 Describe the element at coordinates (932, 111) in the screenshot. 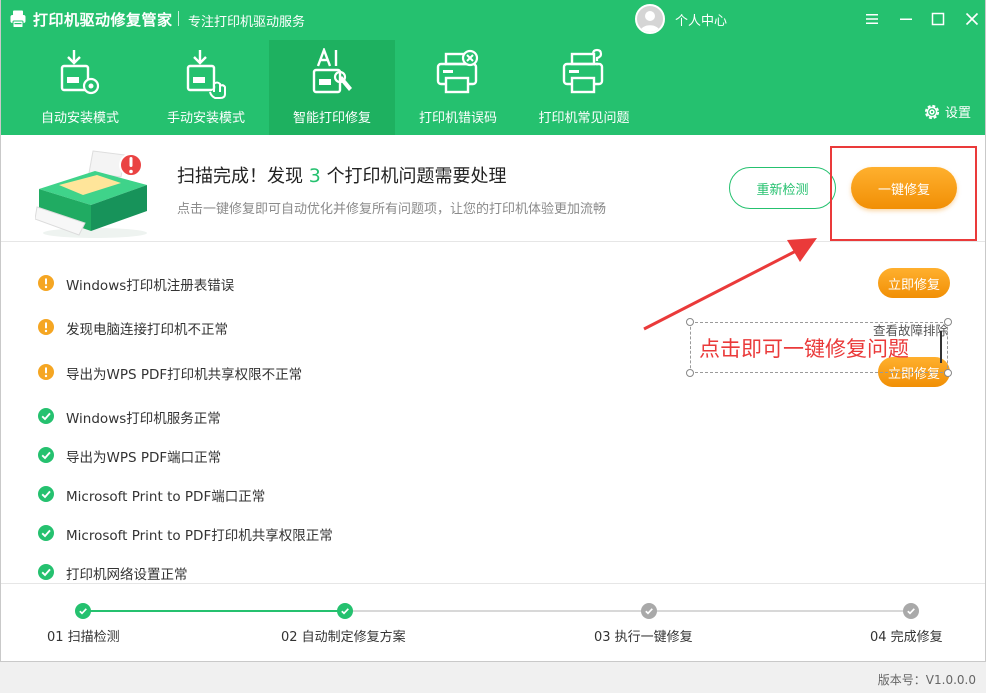

I see `gear-icon` at that location.